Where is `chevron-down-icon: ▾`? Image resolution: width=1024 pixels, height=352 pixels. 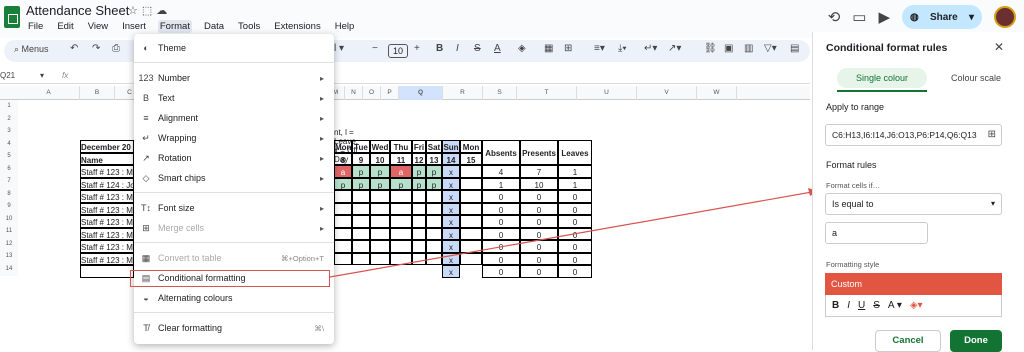 chevron-down-icon: ▾ is located at coordinates (992, 203).